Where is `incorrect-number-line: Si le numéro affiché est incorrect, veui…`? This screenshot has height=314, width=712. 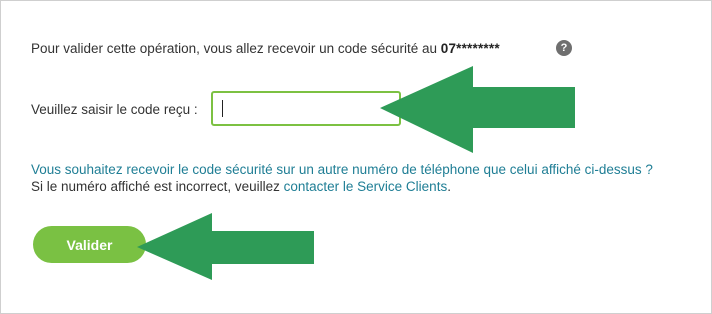 incorrect-number-line: Si le numéro affiché est incorrect, veui… is located at coordinates (241, 186).